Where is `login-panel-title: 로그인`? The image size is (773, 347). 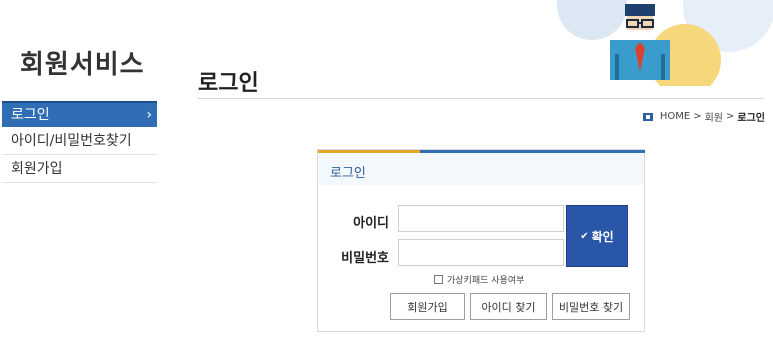 login-panel-title: 로그인 is located at coordinates (348, 173).